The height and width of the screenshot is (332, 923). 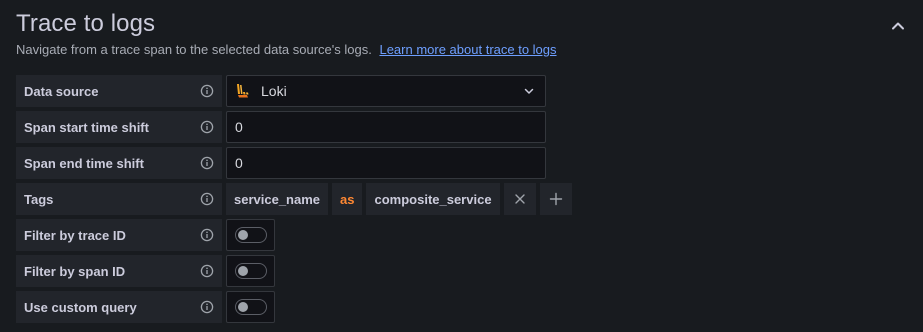 What do you see at coordinates (75, 235) in the screenshot?
I see `filter-trace-id-label: Filter by trace ID` at bounding box center [75, 235].